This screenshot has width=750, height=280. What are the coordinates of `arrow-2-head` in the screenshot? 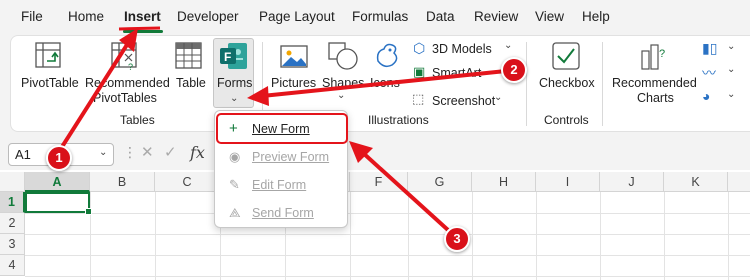 It's located at (258, 96).